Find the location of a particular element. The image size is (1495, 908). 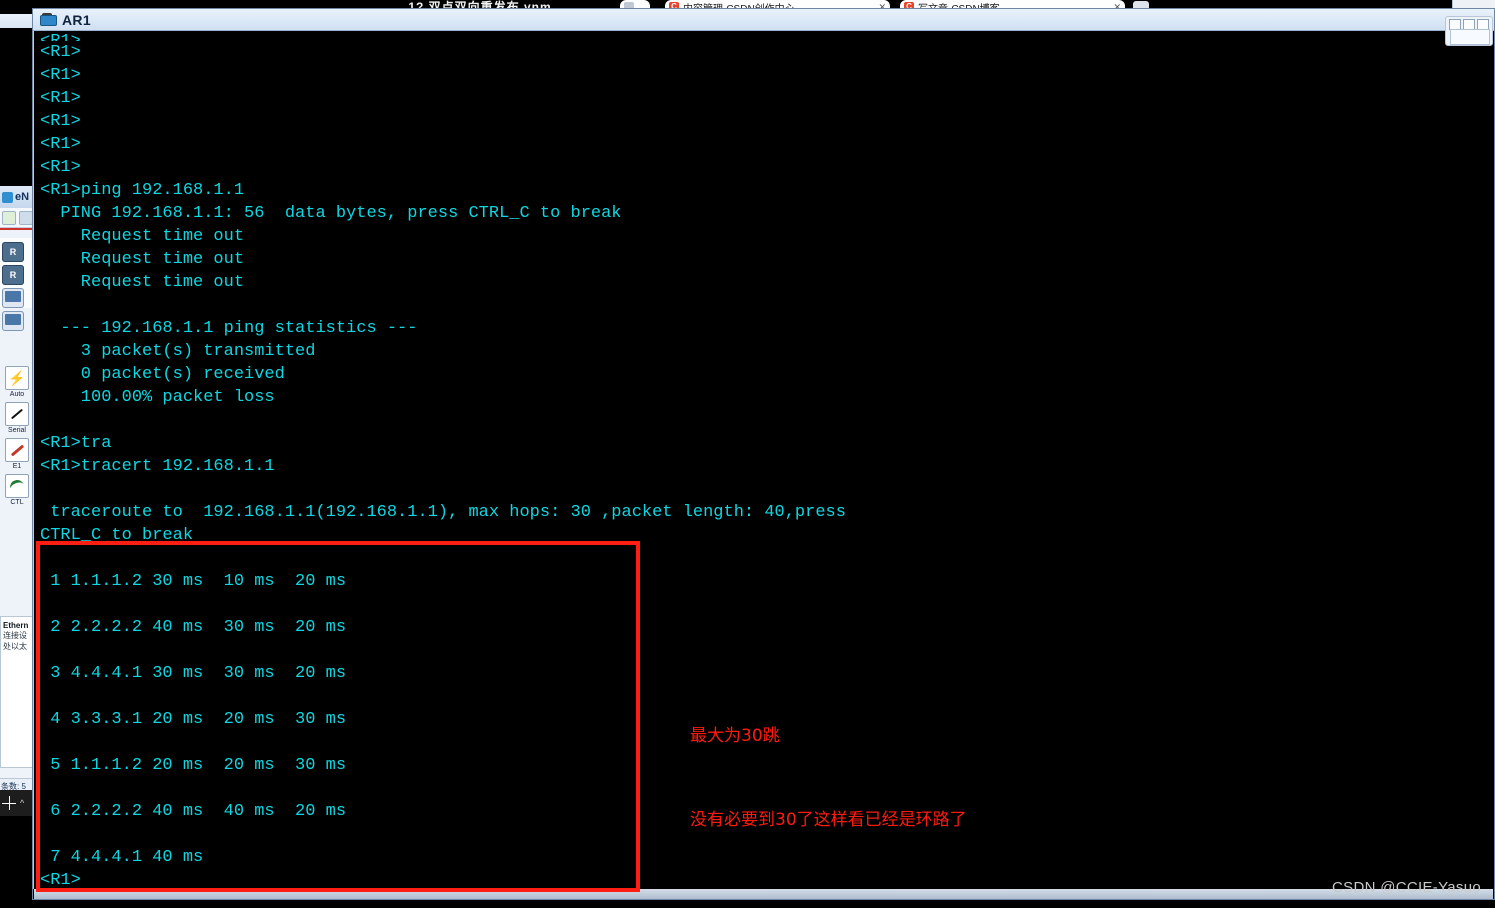

terminal-line: 100.00% packet loss is located at coordinates (157, 397).